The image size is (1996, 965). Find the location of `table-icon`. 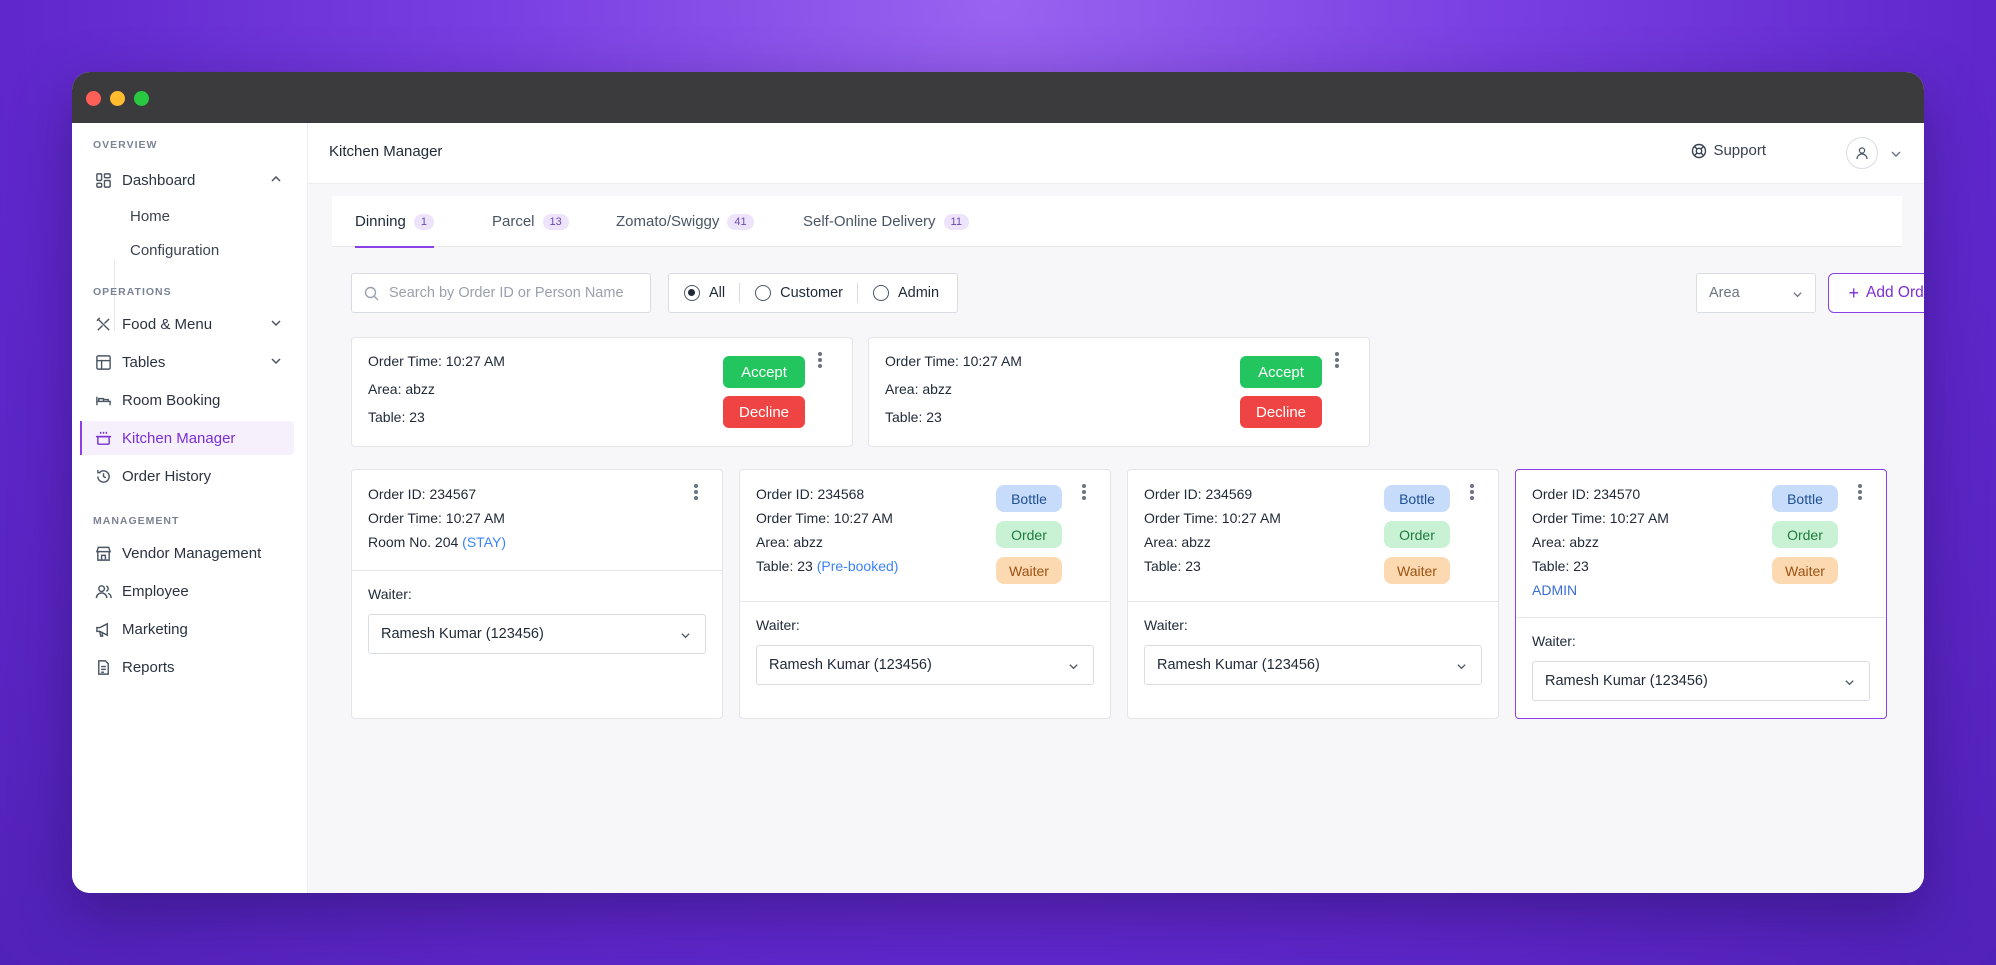

table-icon is located at coordinates (103, 362).